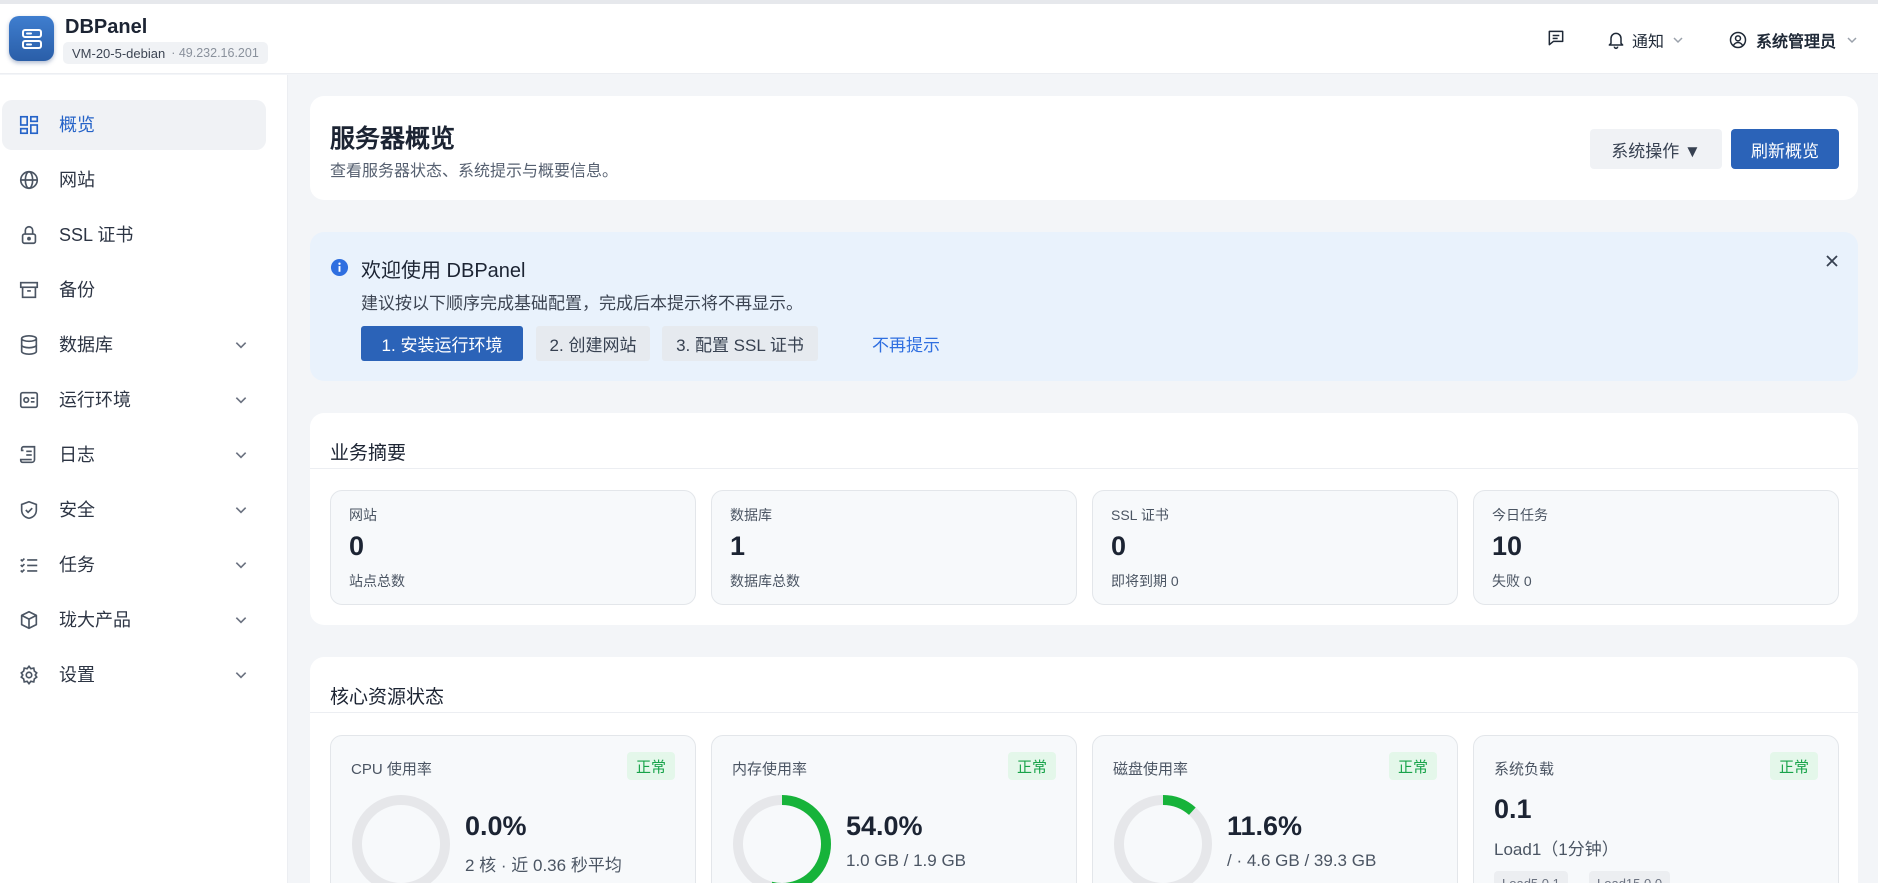 The width and height of the screenshot is (1878, 883). I want to click on dashboard-icon, so click(29, 125).